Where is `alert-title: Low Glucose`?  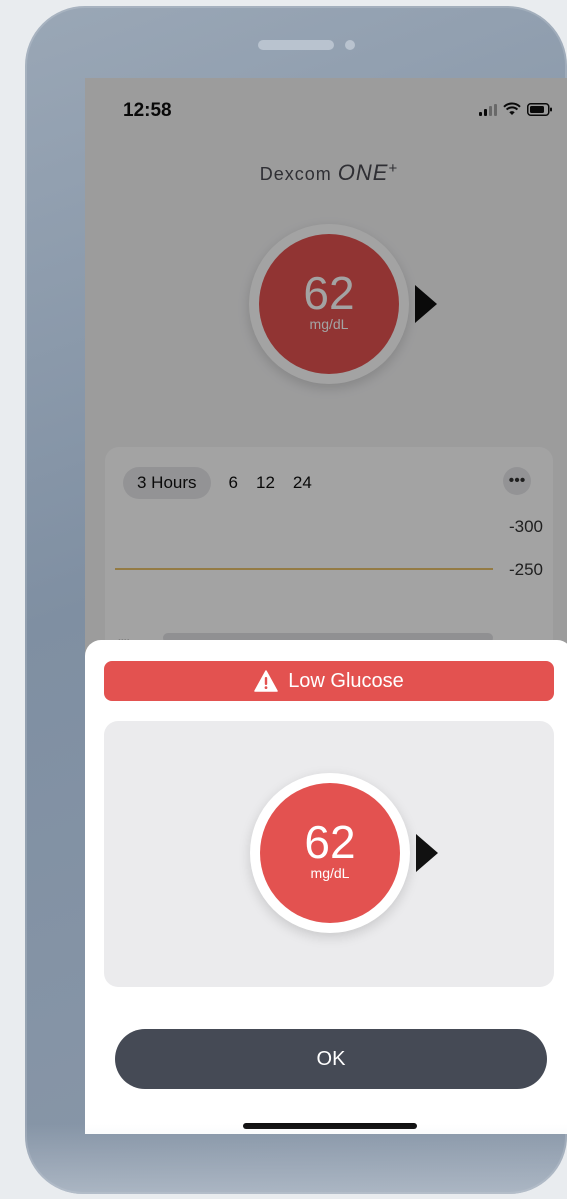
alert-title: Low Glucose is located at coordinates (346, 680).